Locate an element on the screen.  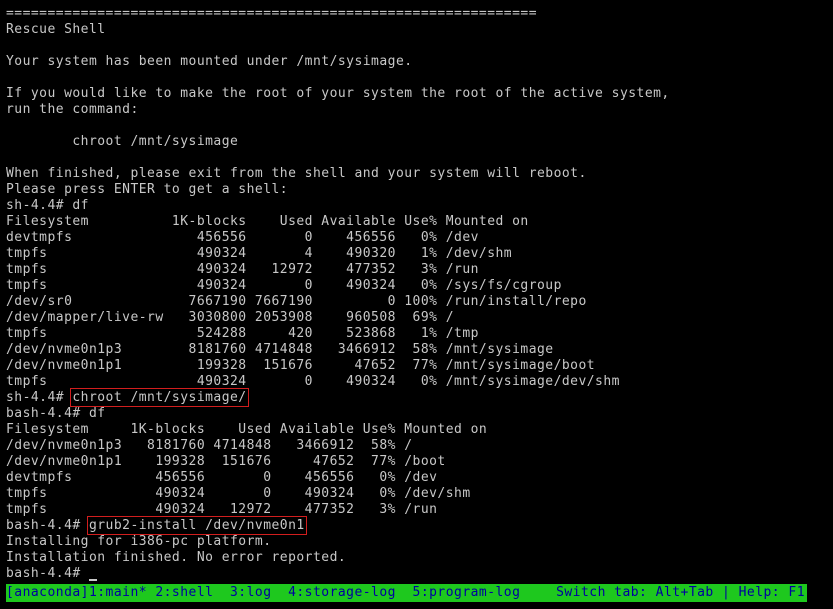
terminal-line: Installing for i386-pc platform. is located at coordinates (139, 541).